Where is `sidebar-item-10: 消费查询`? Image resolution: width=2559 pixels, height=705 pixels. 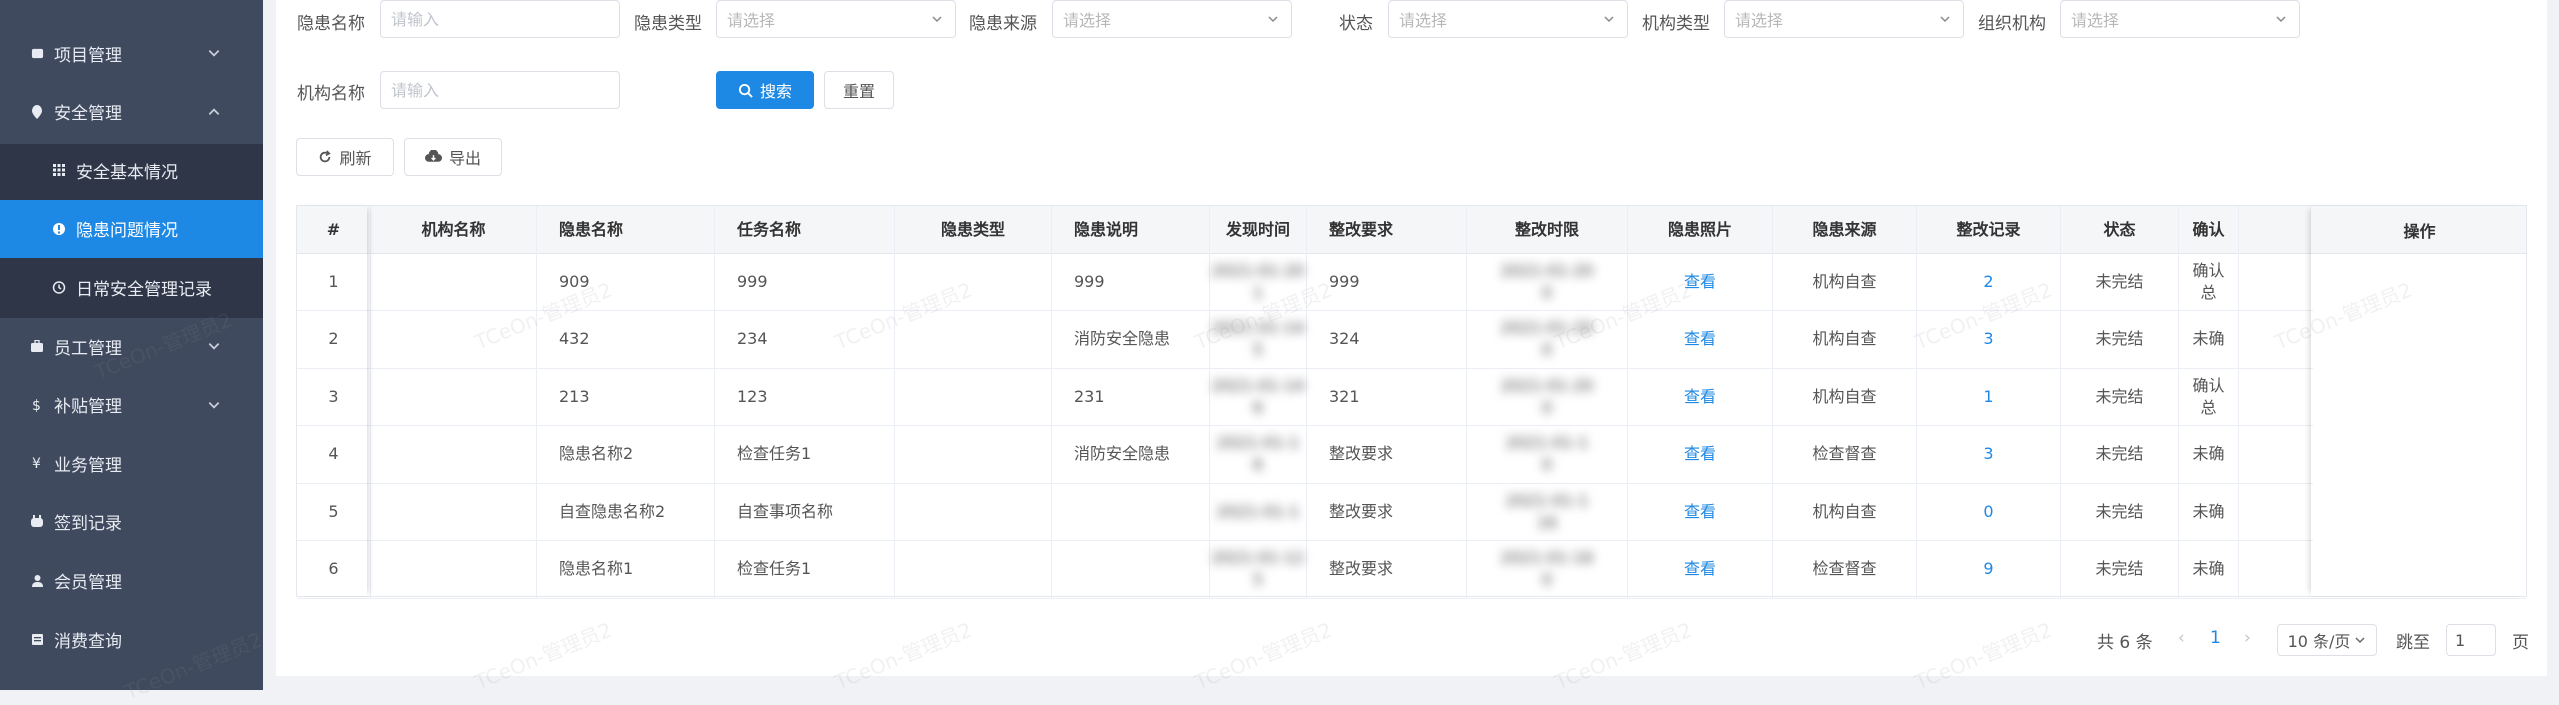 sidebar-item-10: 消费查询 is located at coordinates (131, 639).